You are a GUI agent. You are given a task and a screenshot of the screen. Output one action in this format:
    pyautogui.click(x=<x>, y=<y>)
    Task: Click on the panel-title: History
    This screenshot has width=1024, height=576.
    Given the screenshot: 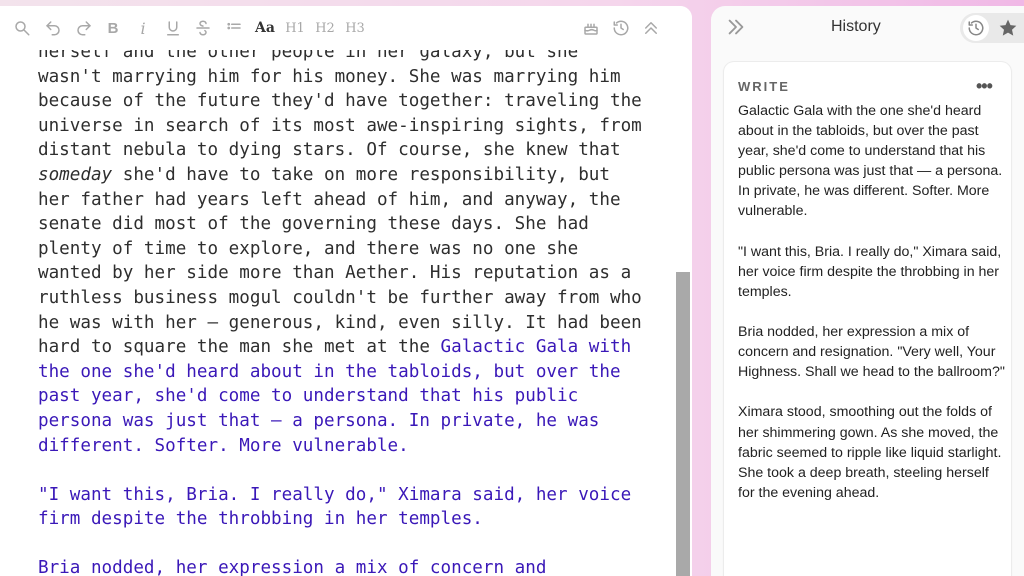 What is the action you would take?
    pyautogui.click(x=856, y=26)
    